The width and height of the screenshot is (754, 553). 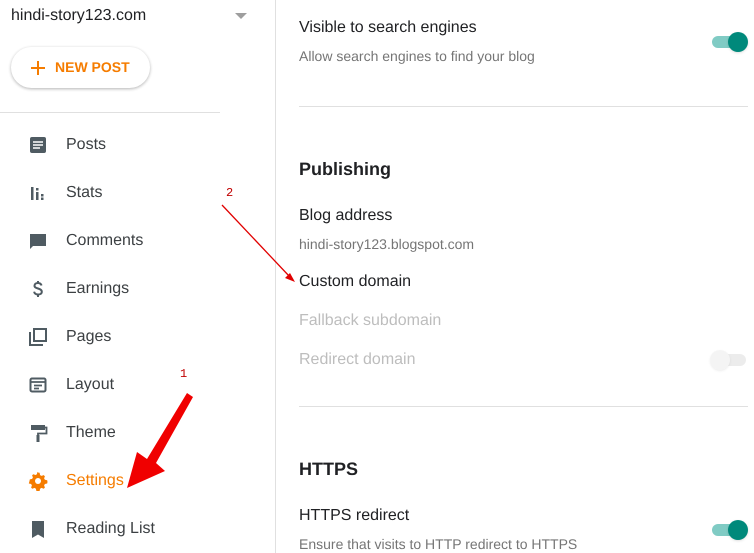 What do you see at coordinates (58, 337) in the screenshot?
I see `nav-item: Pages` at bounding box center [58, 337].